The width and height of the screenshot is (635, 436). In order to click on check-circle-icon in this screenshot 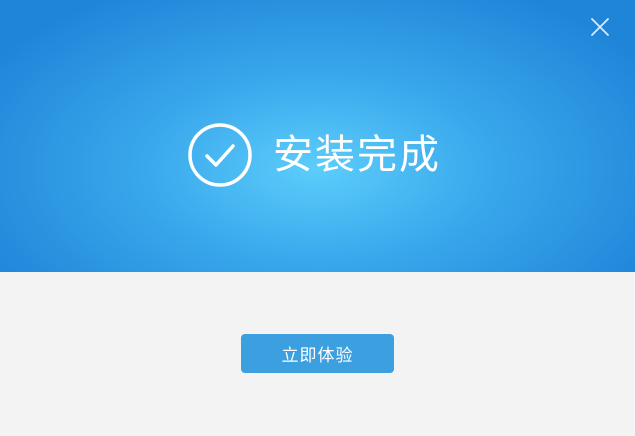, I will do `click(220, 155)`.